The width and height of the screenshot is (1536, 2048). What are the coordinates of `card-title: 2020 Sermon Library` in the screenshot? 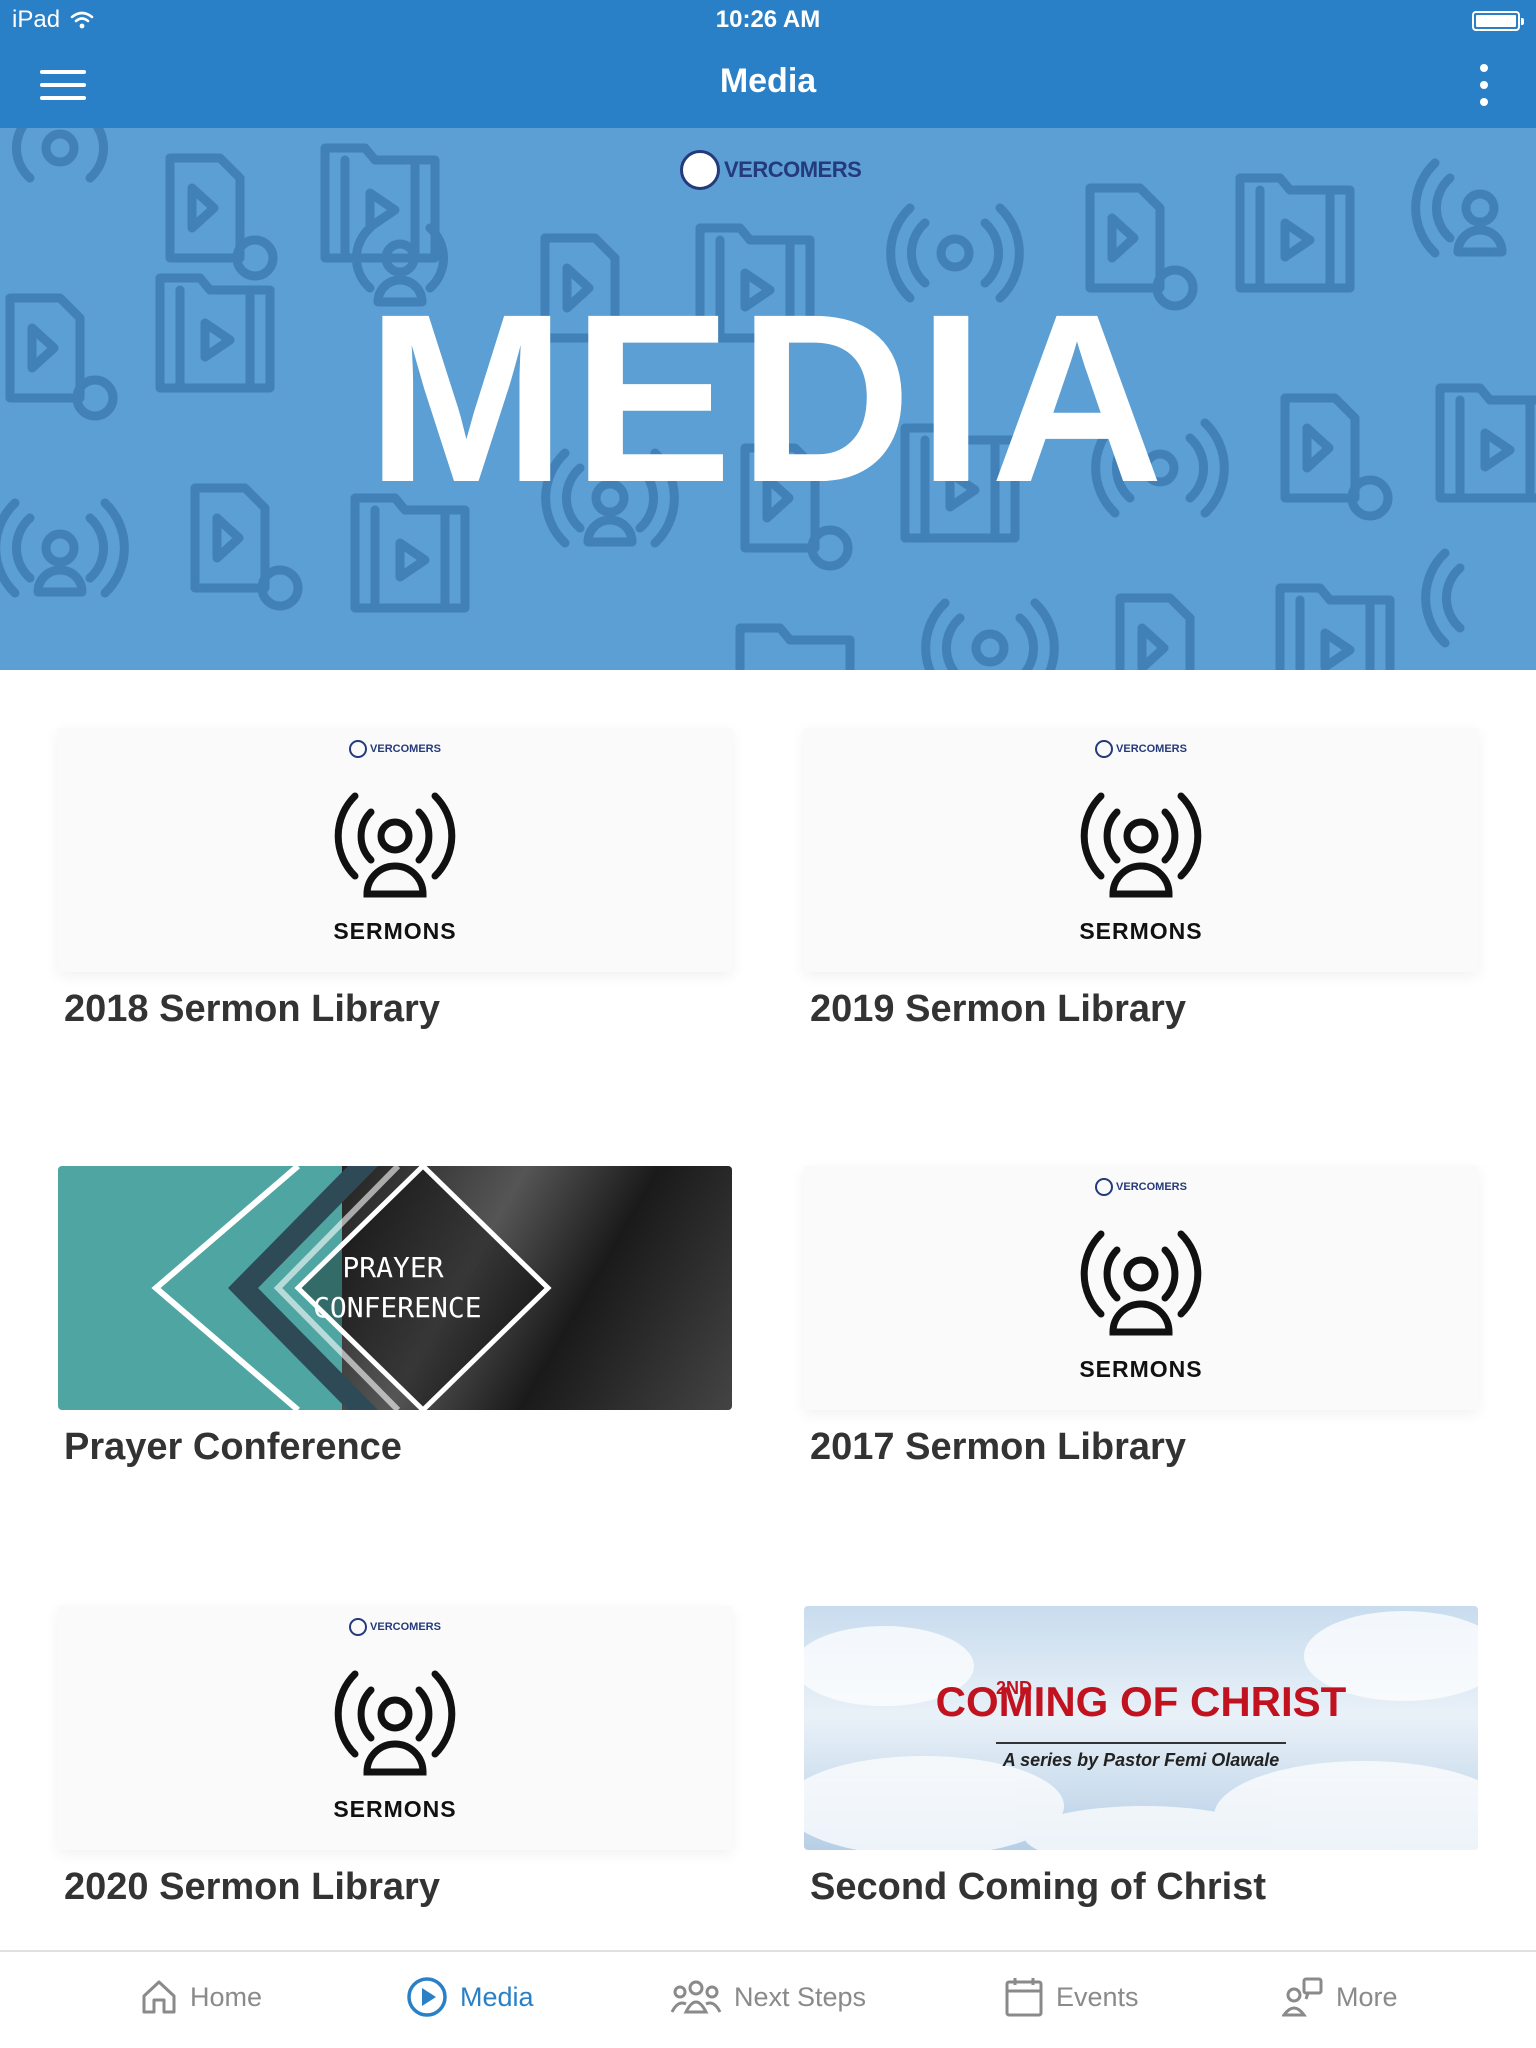 It's located at (252, 1887).